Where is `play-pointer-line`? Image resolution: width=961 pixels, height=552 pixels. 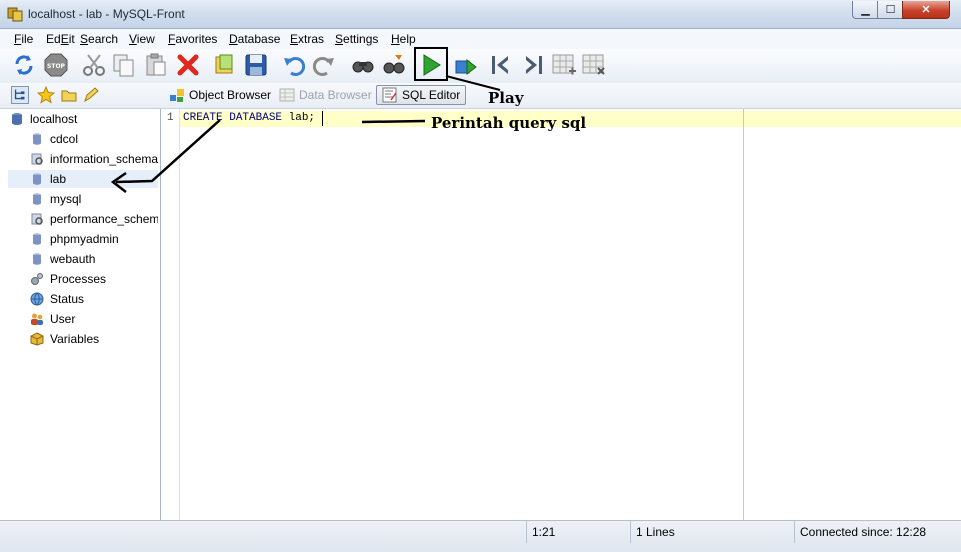 play-pointer-line is located at coordinates (473, 83).